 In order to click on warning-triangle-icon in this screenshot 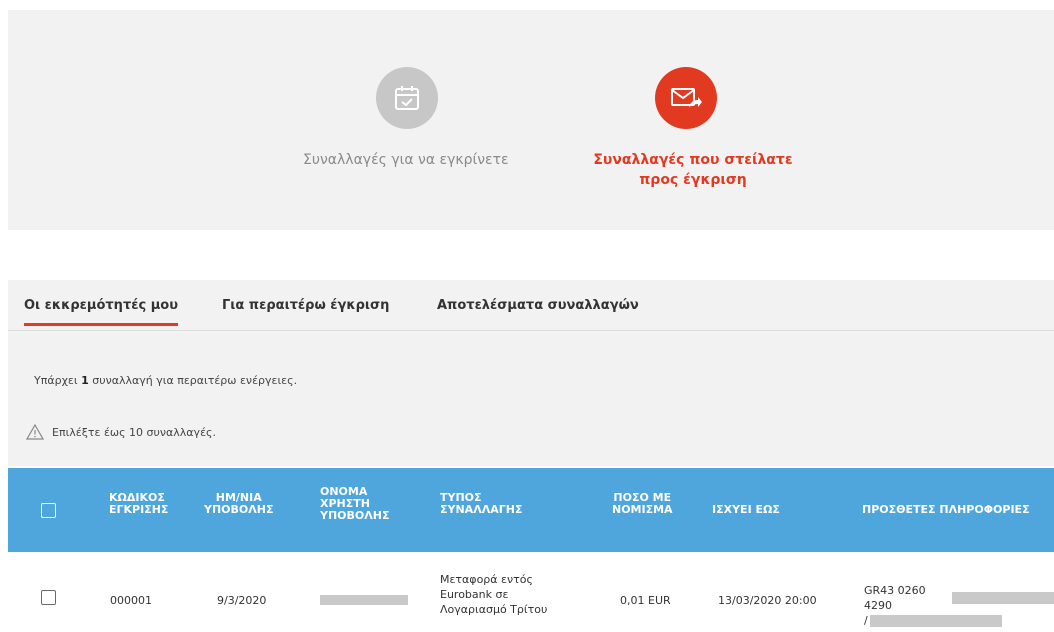, I will do `click(35, 432)`.